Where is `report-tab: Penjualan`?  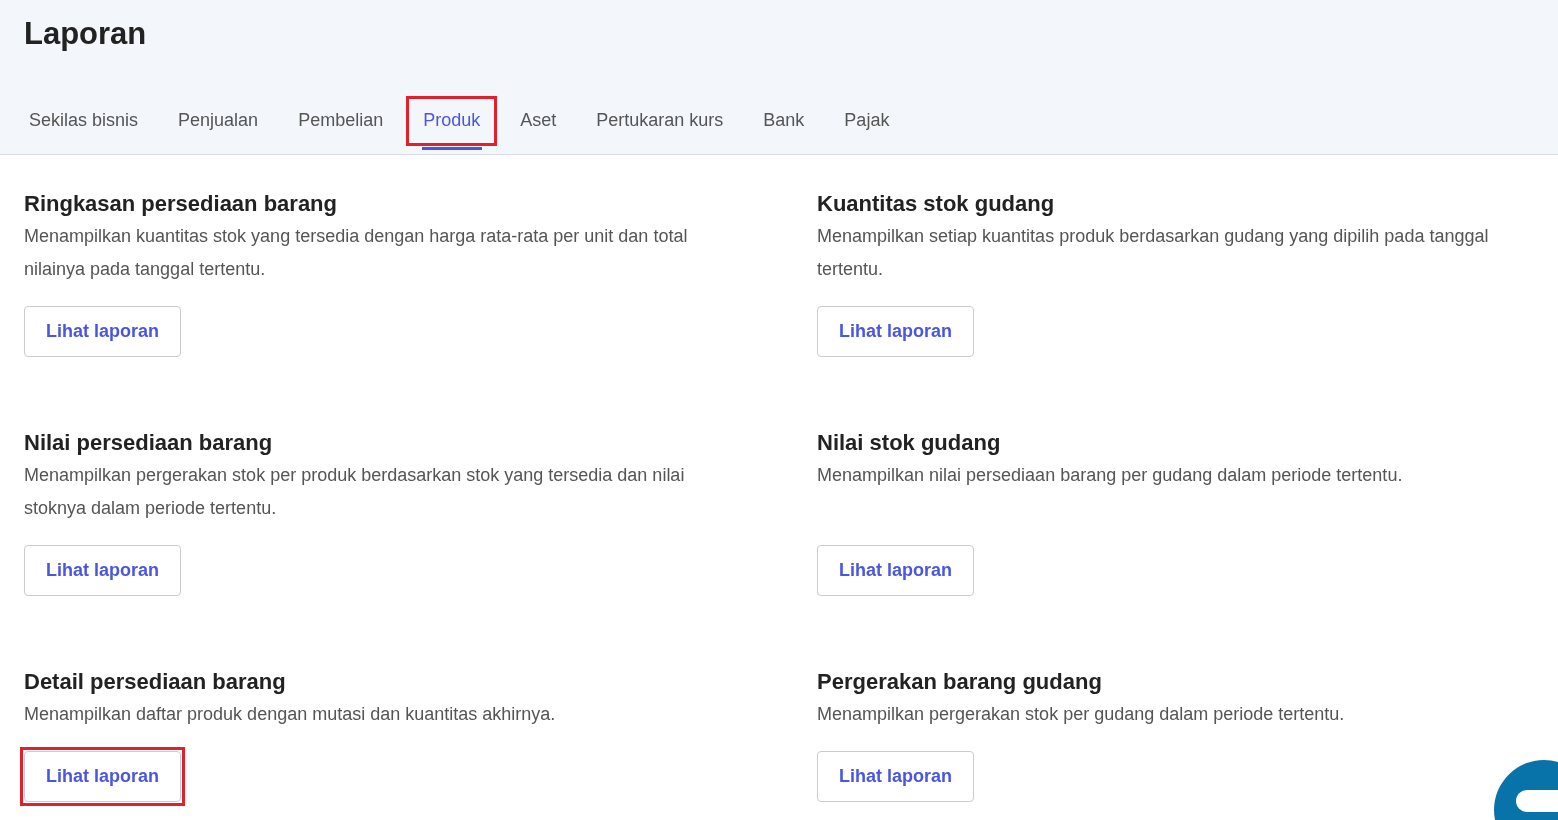
report-tab: Penjualan is located at coordinates (218, 121).